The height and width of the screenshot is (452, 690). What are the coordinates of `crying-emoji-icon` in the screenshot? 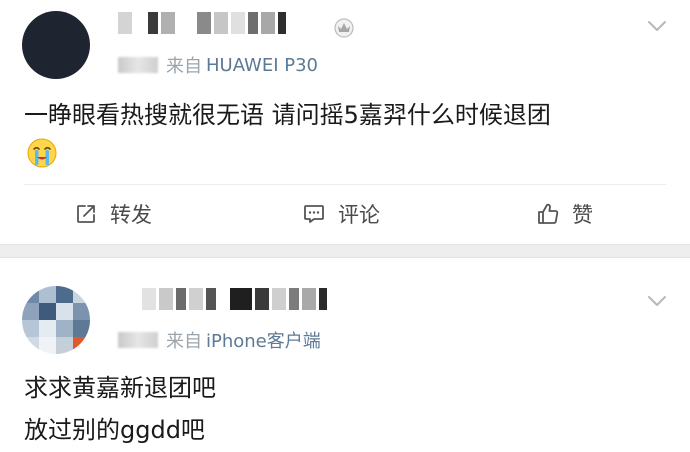 It's located at (42, 153).